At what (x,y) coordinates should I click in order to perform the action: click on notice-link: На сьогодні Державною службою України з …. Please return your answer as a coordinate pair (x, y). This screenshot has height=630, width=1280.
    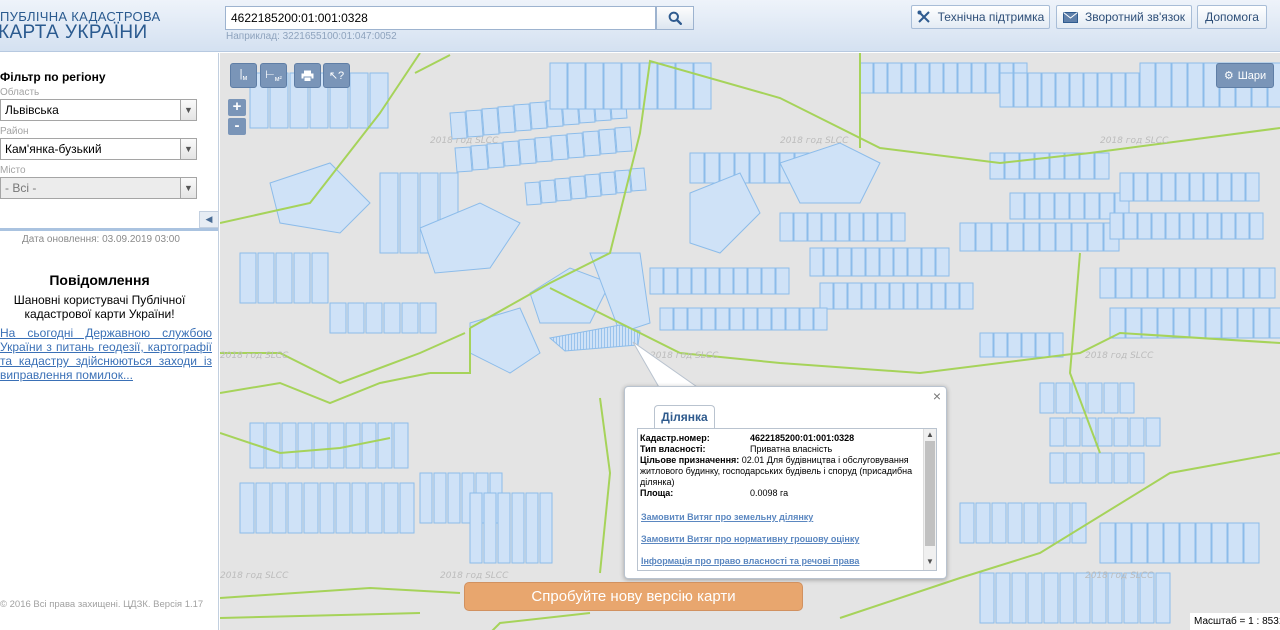
    Looking at the image, I should click on (106, 354).